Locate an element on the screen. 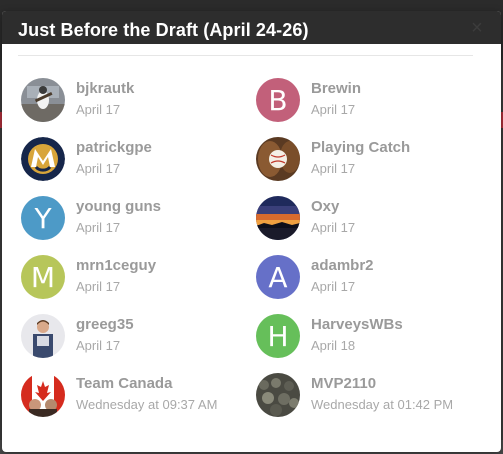  member-item: Oxy April 17 is located at coordinates (371, 220).